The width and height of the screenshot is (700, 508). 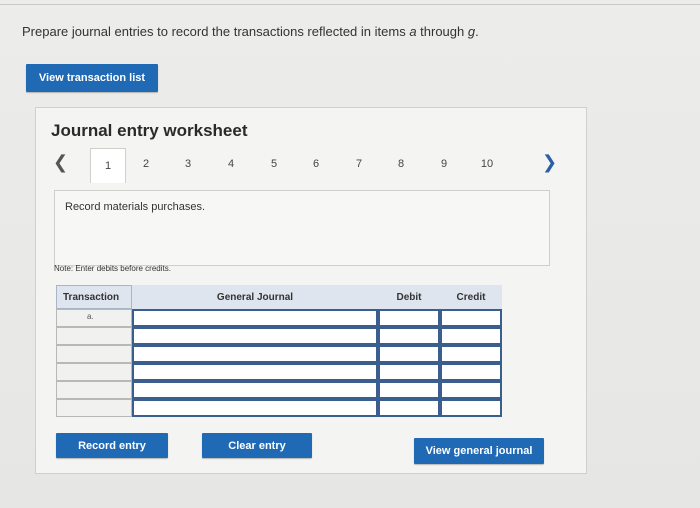 What do you see at coordinates (60, 162) in the screenshot?
I see `chevron-left-icon: ❮` at bounding box center [60, 162].